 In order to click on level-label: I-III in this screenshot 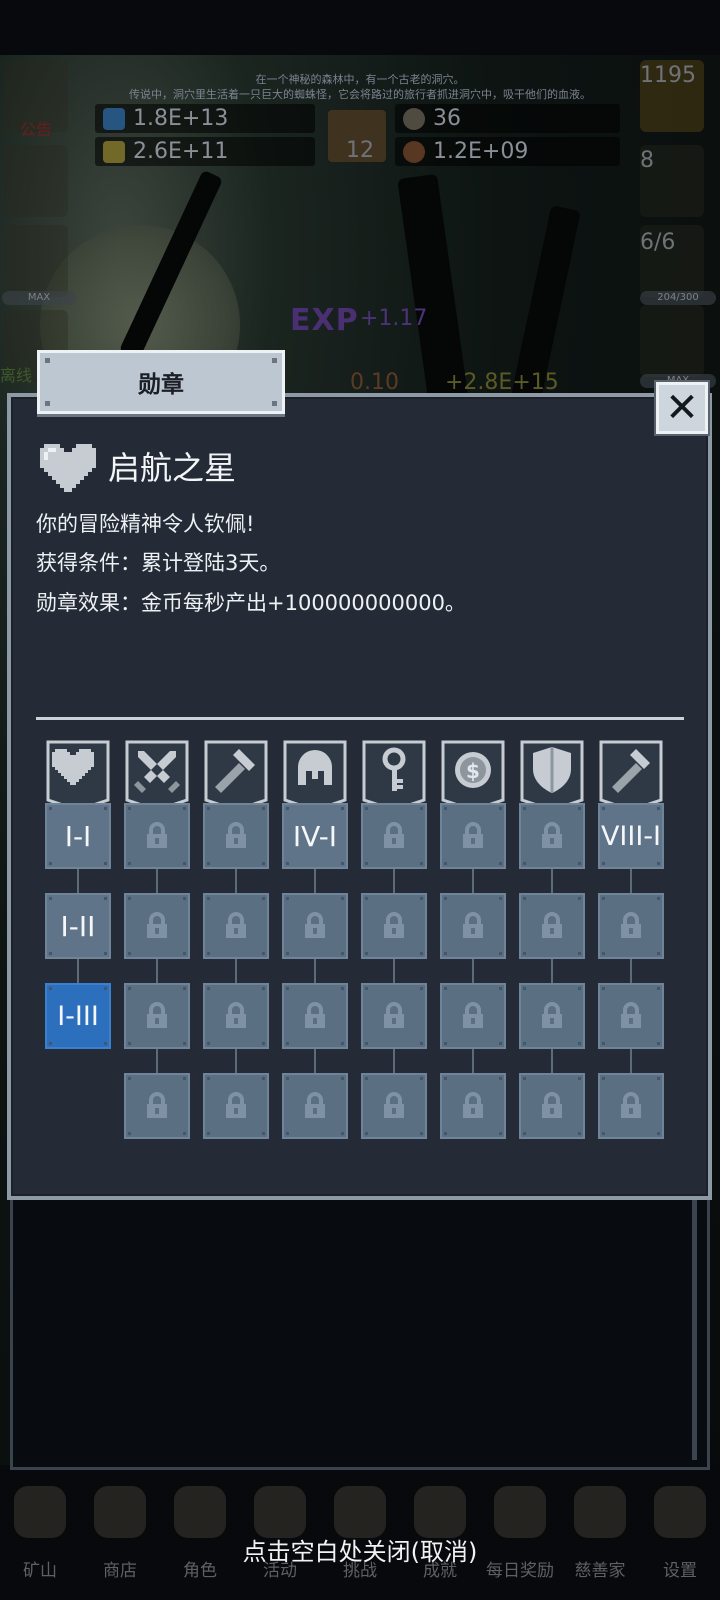, I will do `click(78, 1016)`.